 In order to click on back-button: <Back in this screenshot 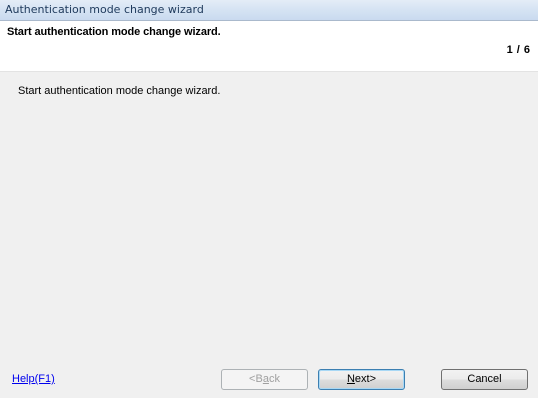, I will do `click(264, 379)`.